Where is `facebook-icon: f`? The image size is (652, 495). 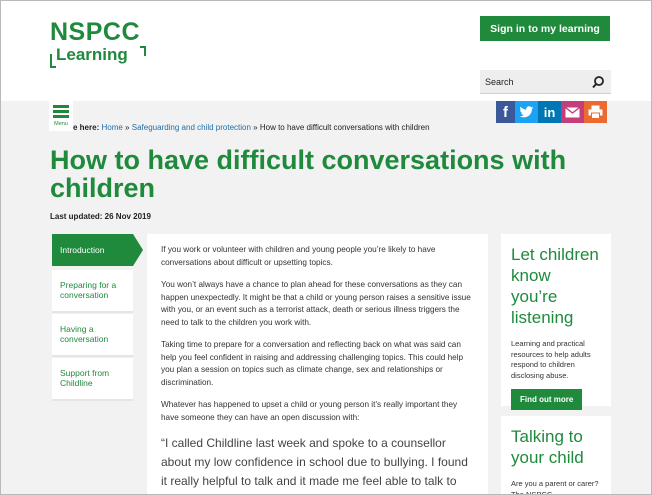
facebook-icon: f is located at coordinates (505, 112).